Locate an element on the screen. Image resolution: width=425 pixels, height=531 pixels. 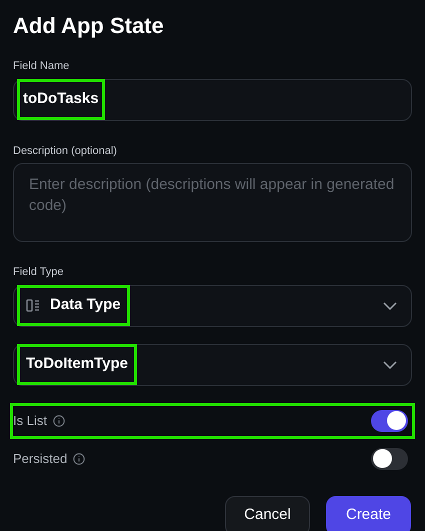
dropdown-value: ToDoItemType is located at coordinates (77, 364).